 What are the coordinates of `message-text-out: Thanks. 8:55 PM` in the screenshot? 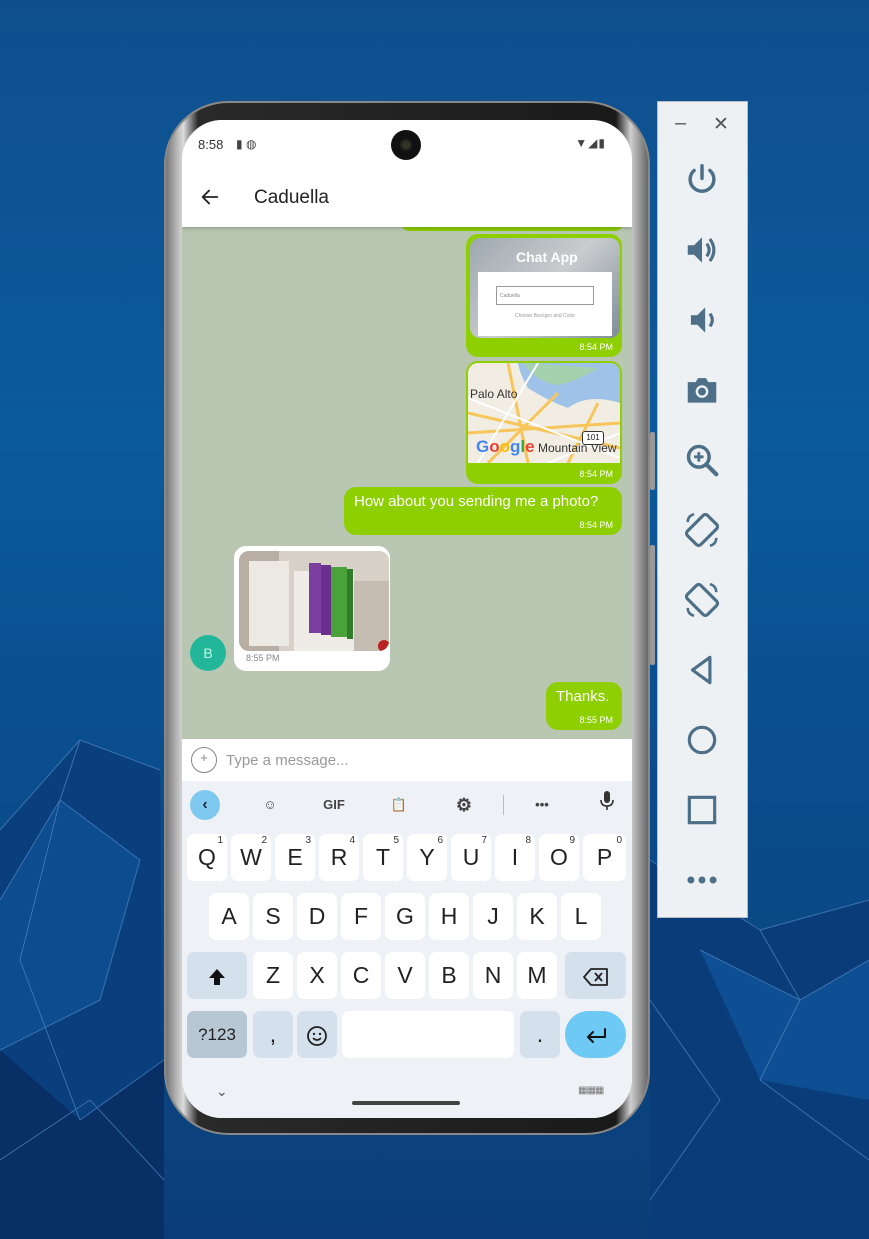 It's located at (584, 706).